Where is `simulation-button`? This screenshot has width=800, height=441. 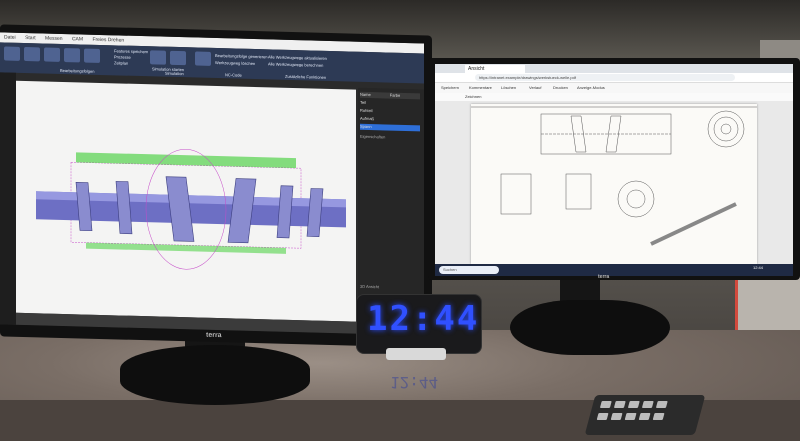
simulation-button is located at coordinates (158, 57).